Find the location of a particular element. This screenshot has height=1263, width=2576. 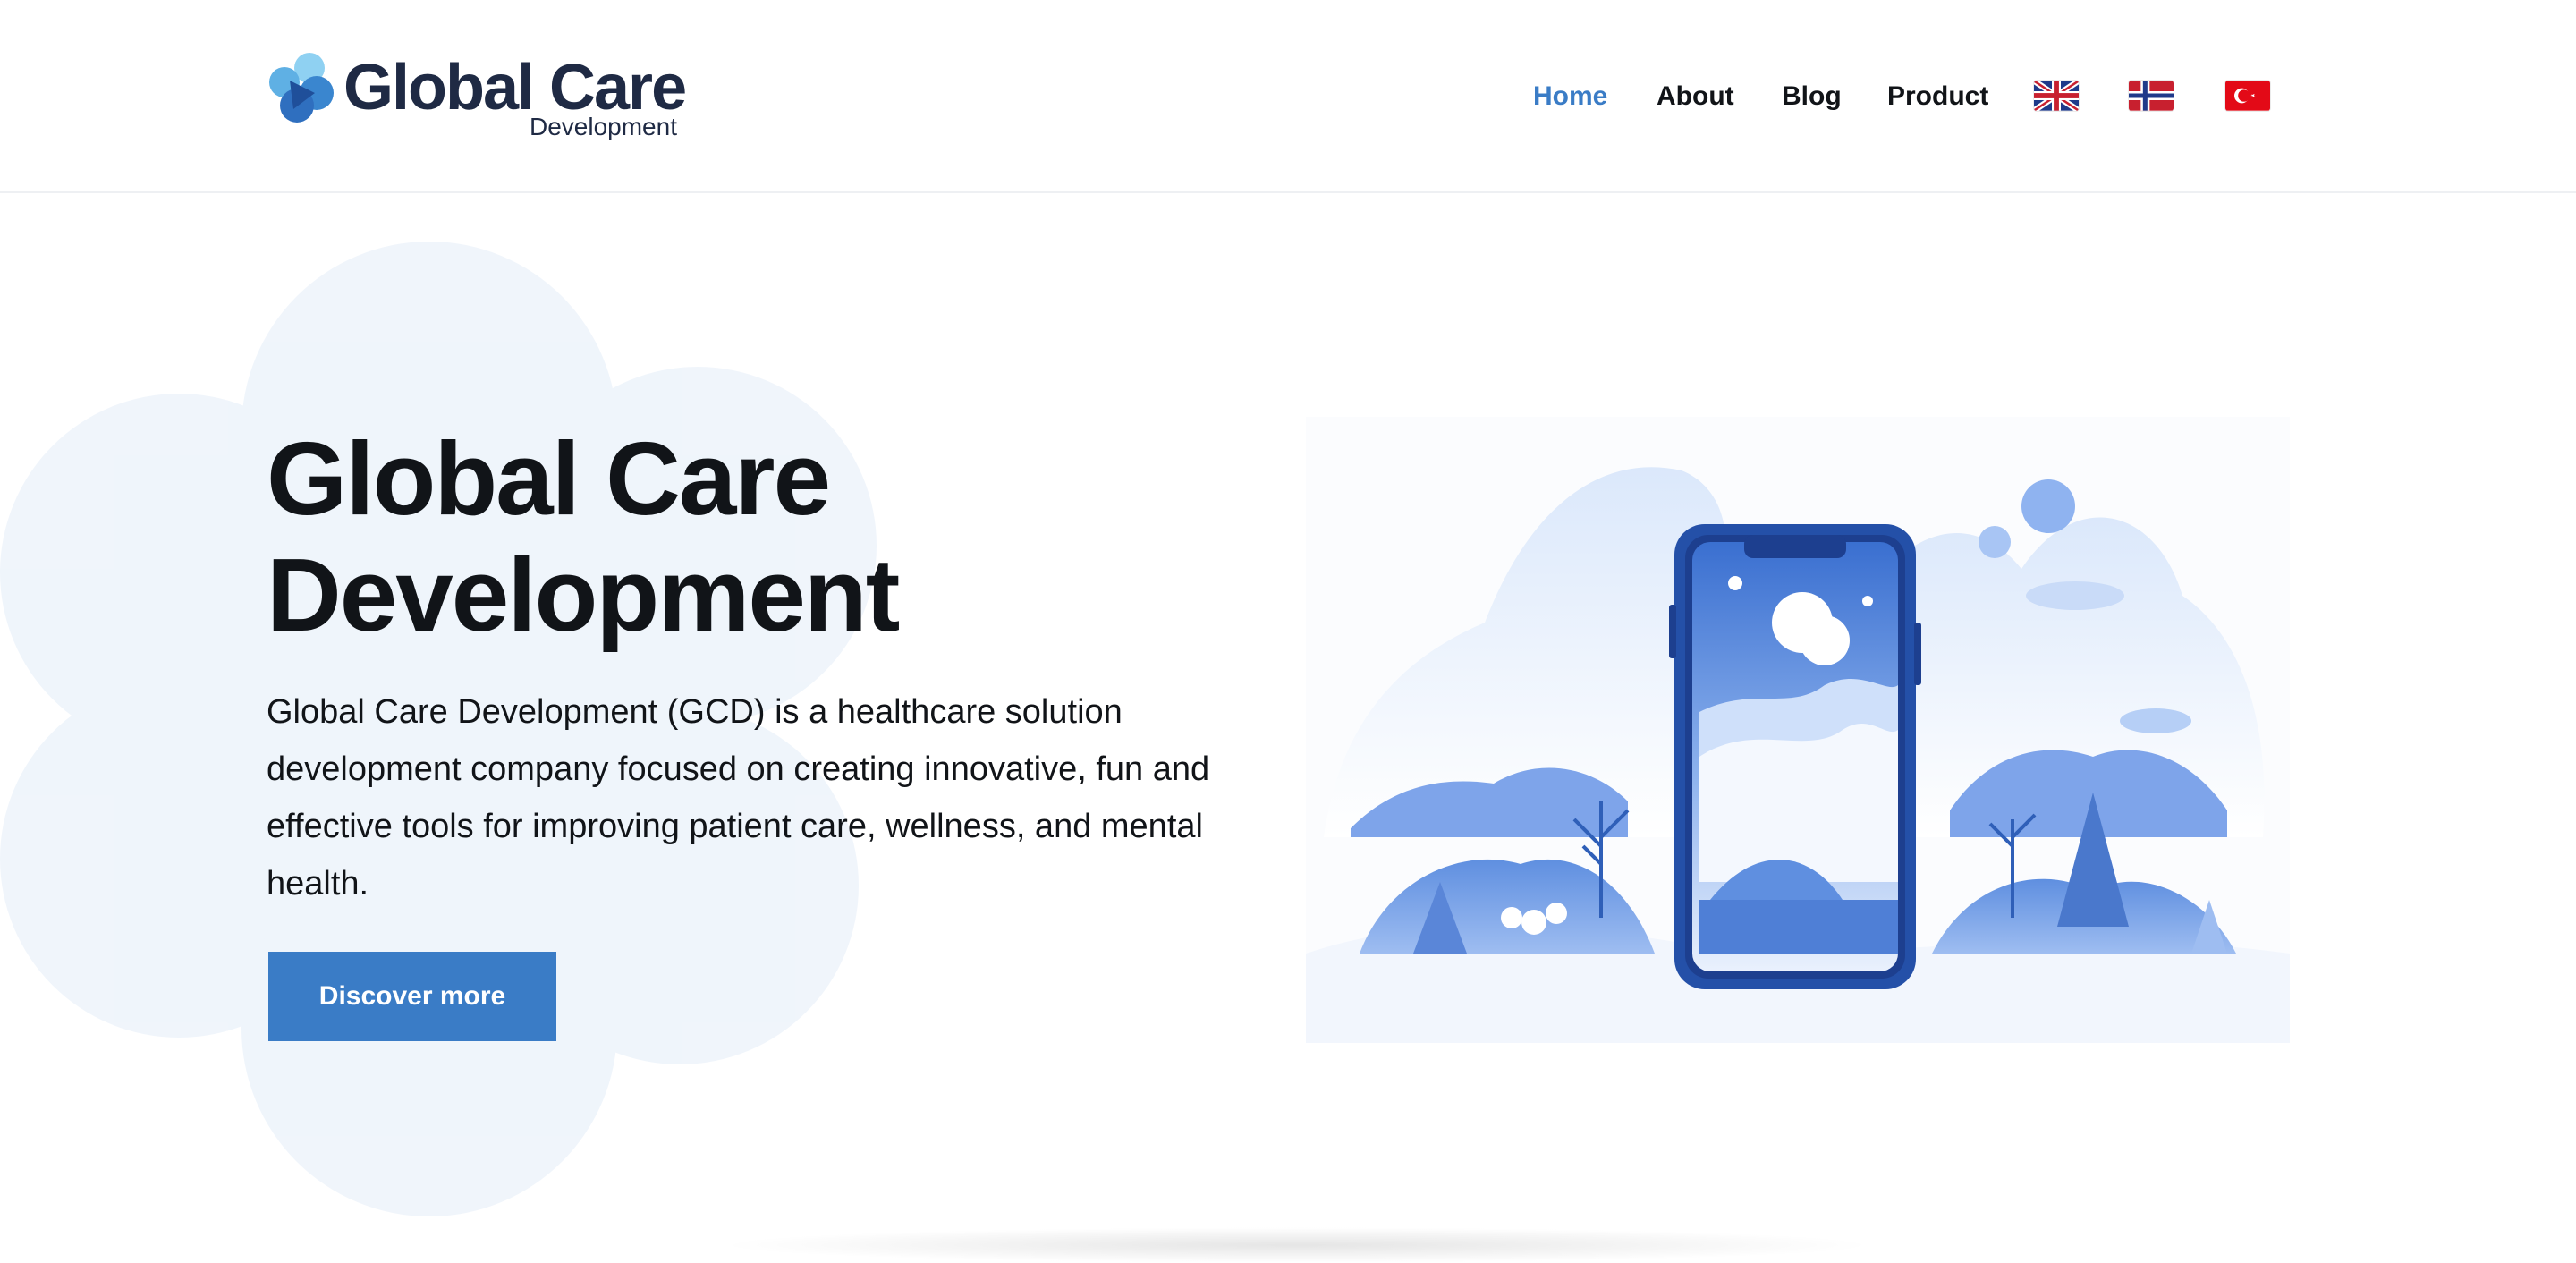

nav-link-about: About is located at coordinates (1695, 97).